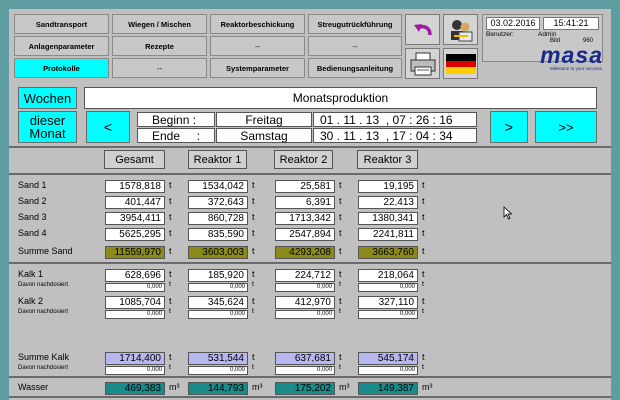 This screenshot has height=400, width=620. What do you see at coordinates (47, 127) in the screenshot?
I see `dieser-monat-button: dieser Monat` at bounding box center [47, 127].